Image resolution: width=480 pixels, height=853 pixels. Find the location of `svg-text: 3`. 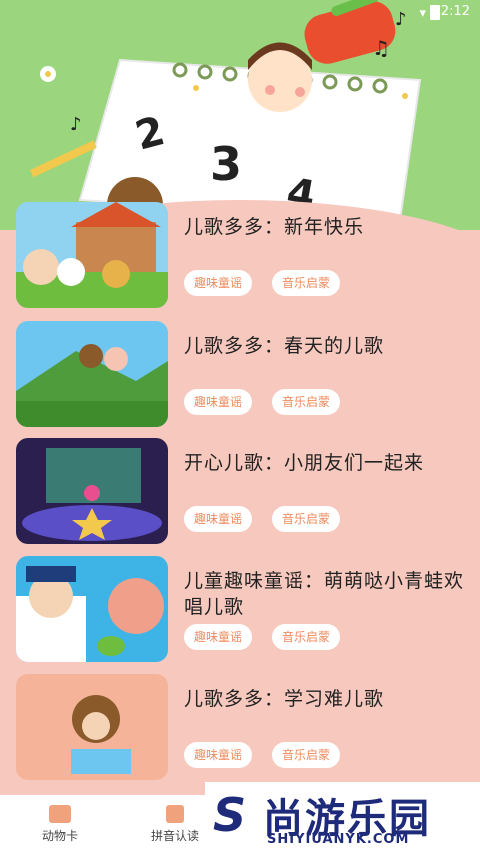

svg-text: 3 is located at coordinates (226, 164).